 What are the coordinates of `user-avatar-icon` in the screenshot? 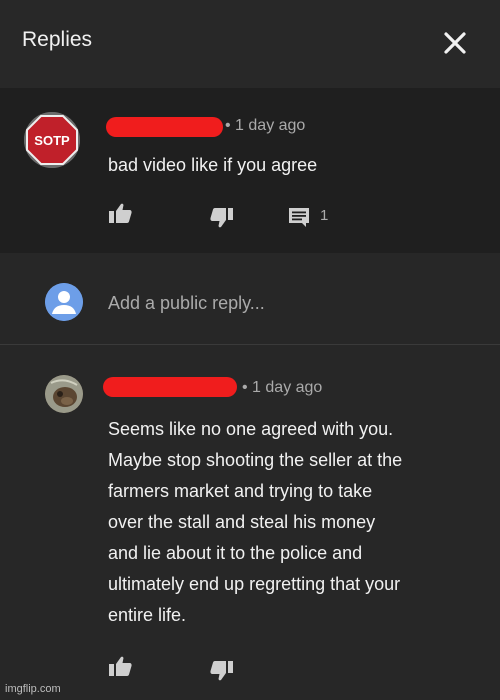 It's located at (64, 302).